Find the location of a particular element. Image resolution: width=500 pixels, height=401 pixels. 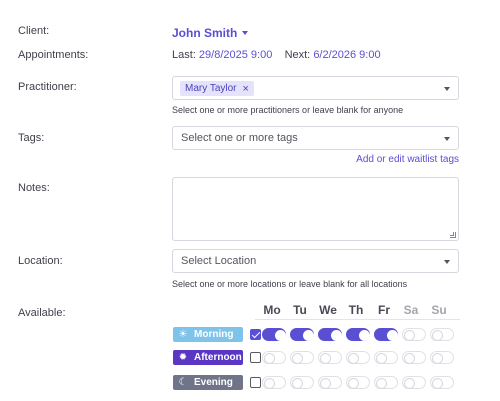

day-header: Mo is located at coordinates (272, 310).